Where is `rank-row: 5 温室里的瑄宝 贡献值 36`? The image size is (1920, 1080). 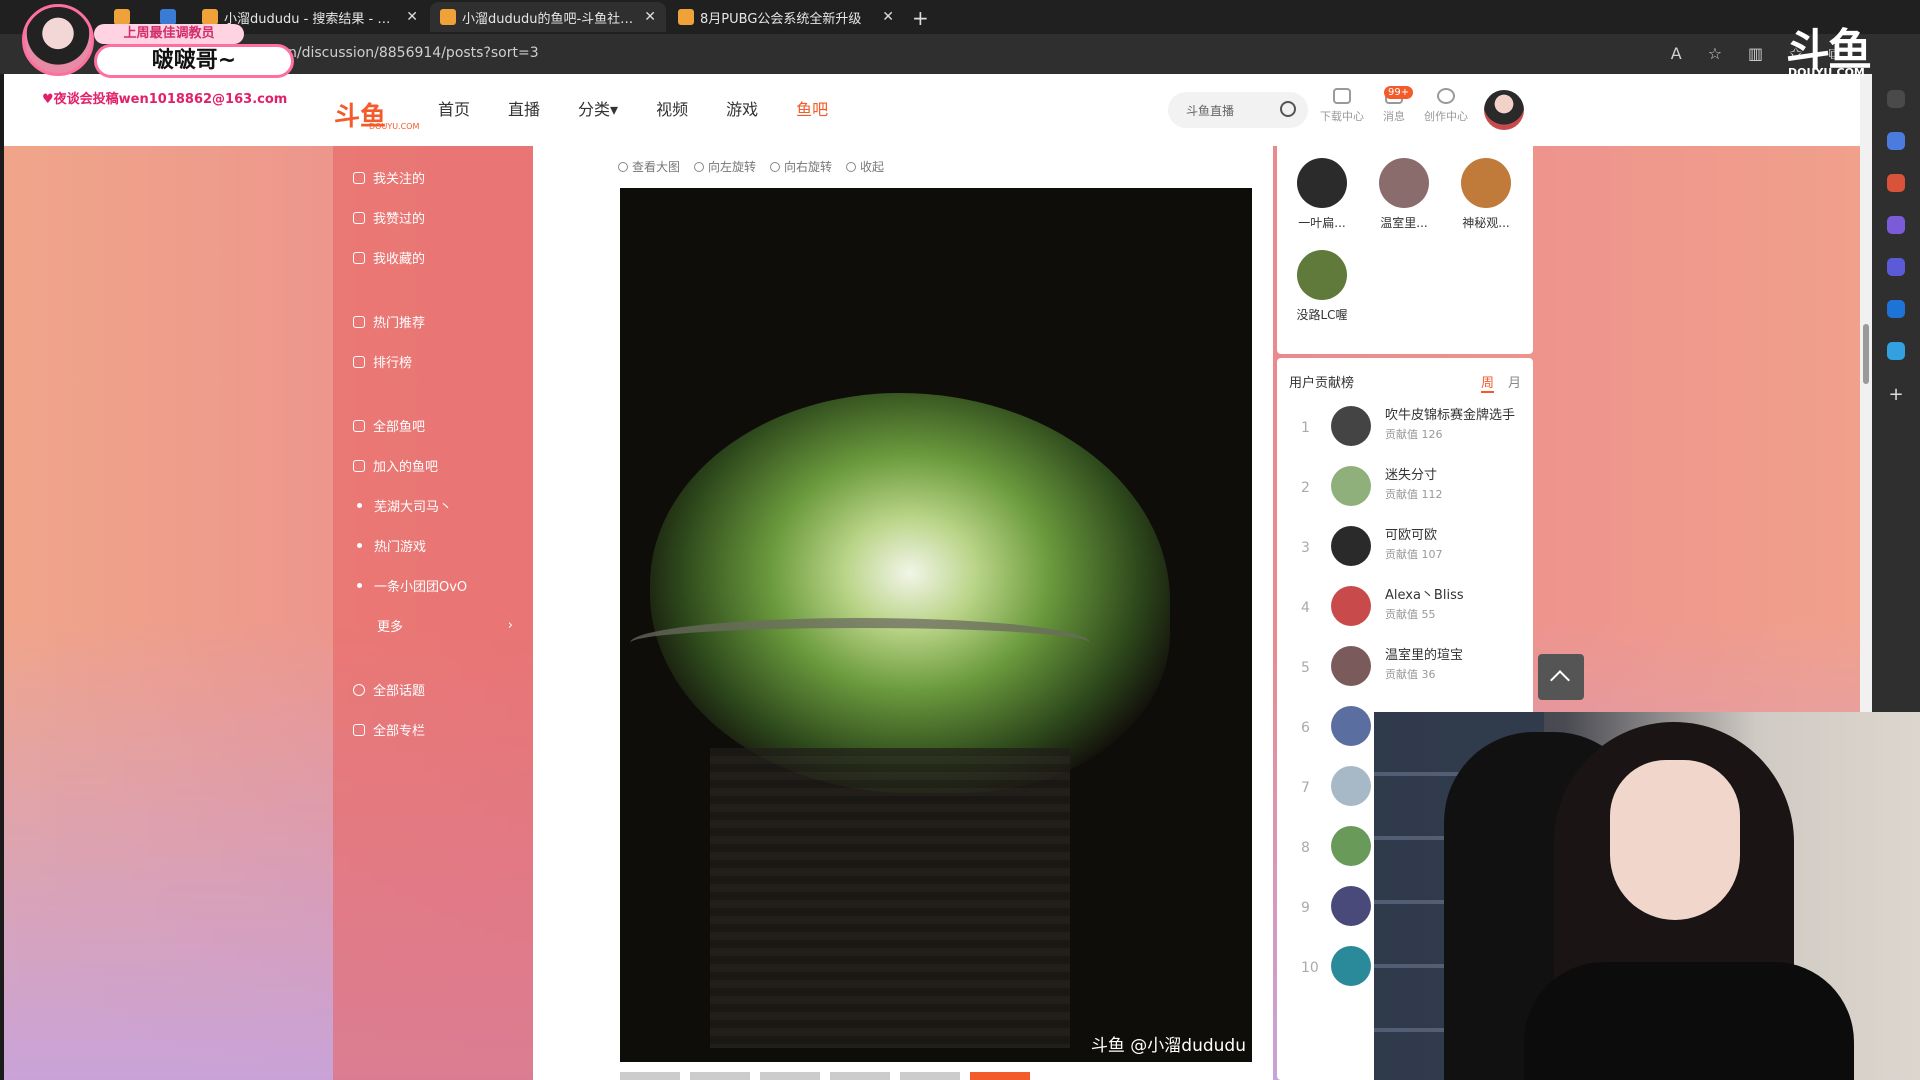
rank-row: 5 温室里的瑄宝 贡献值 36 is located at coordinates (1407, 670).